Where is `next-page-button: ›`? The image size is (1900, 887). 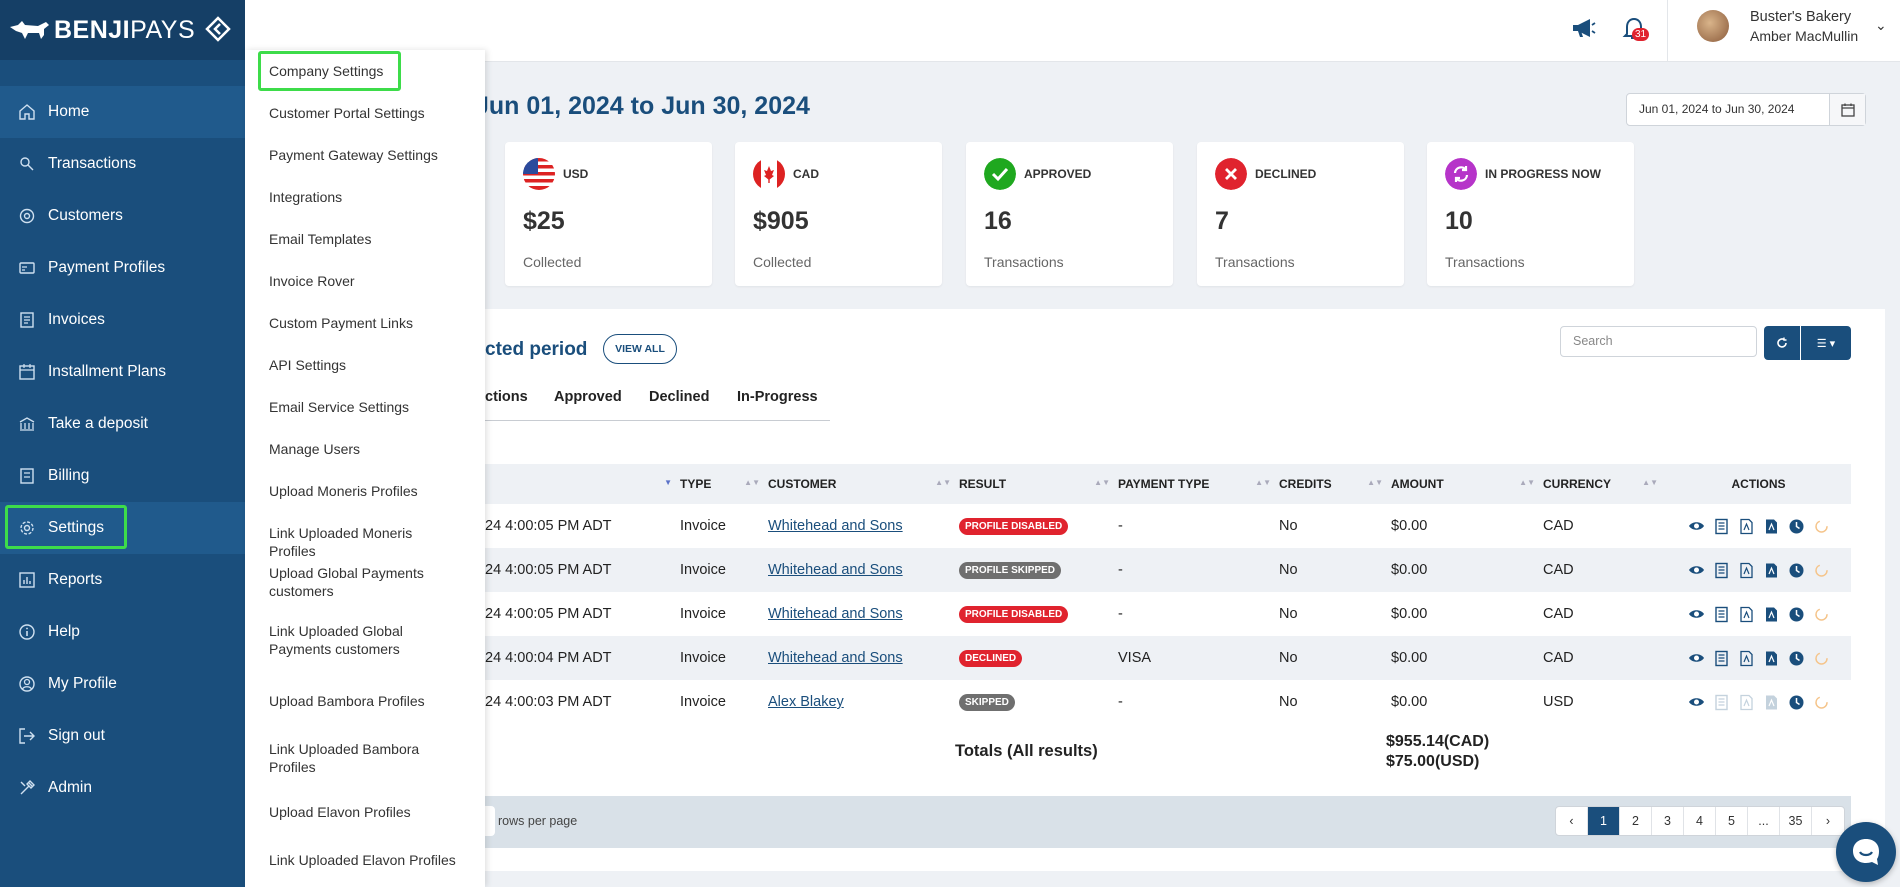 next-page-button: › is located at coordinates (1828, 821).